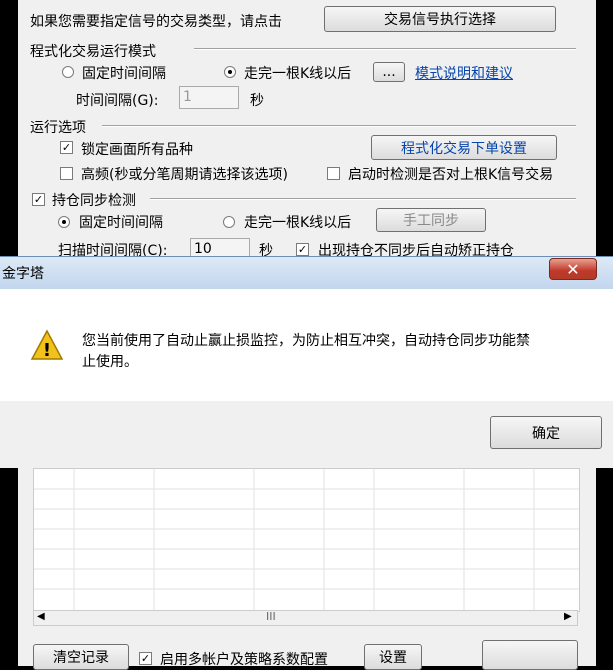  Describe the element at coordinates (81, 657) in the screenshot. I see `clear-log-button: 清空记录` at that location.